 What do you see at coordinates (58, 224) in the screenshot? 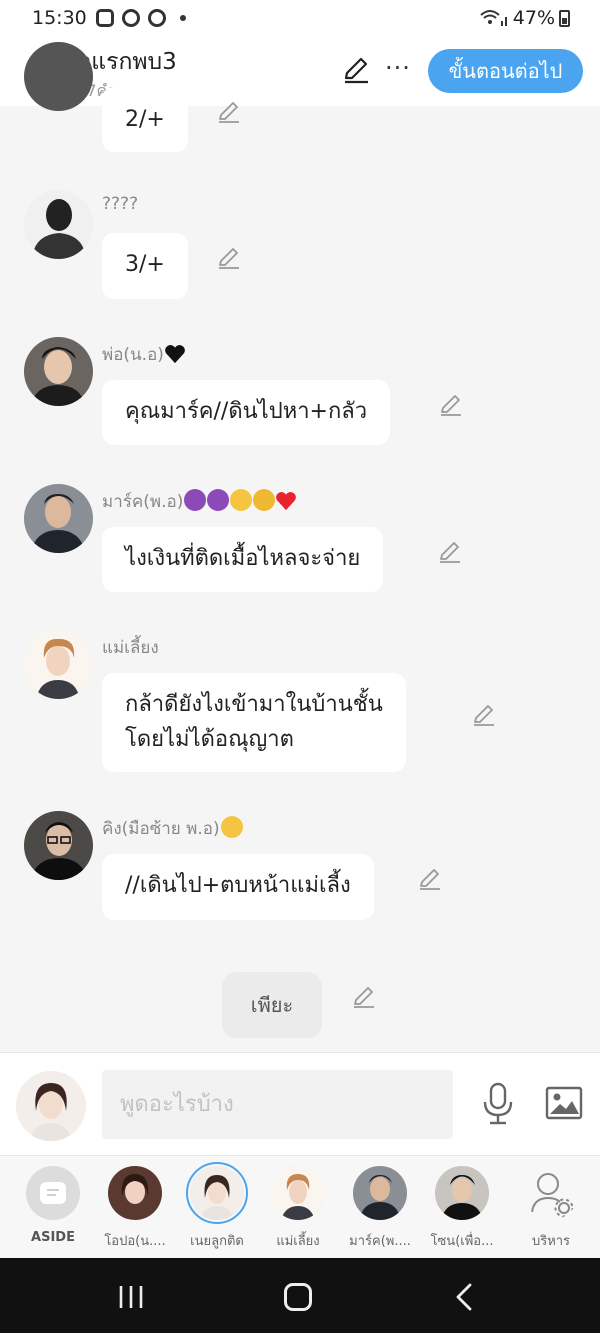
I see `avatar-silhouette` at bounding box center [58, 224].